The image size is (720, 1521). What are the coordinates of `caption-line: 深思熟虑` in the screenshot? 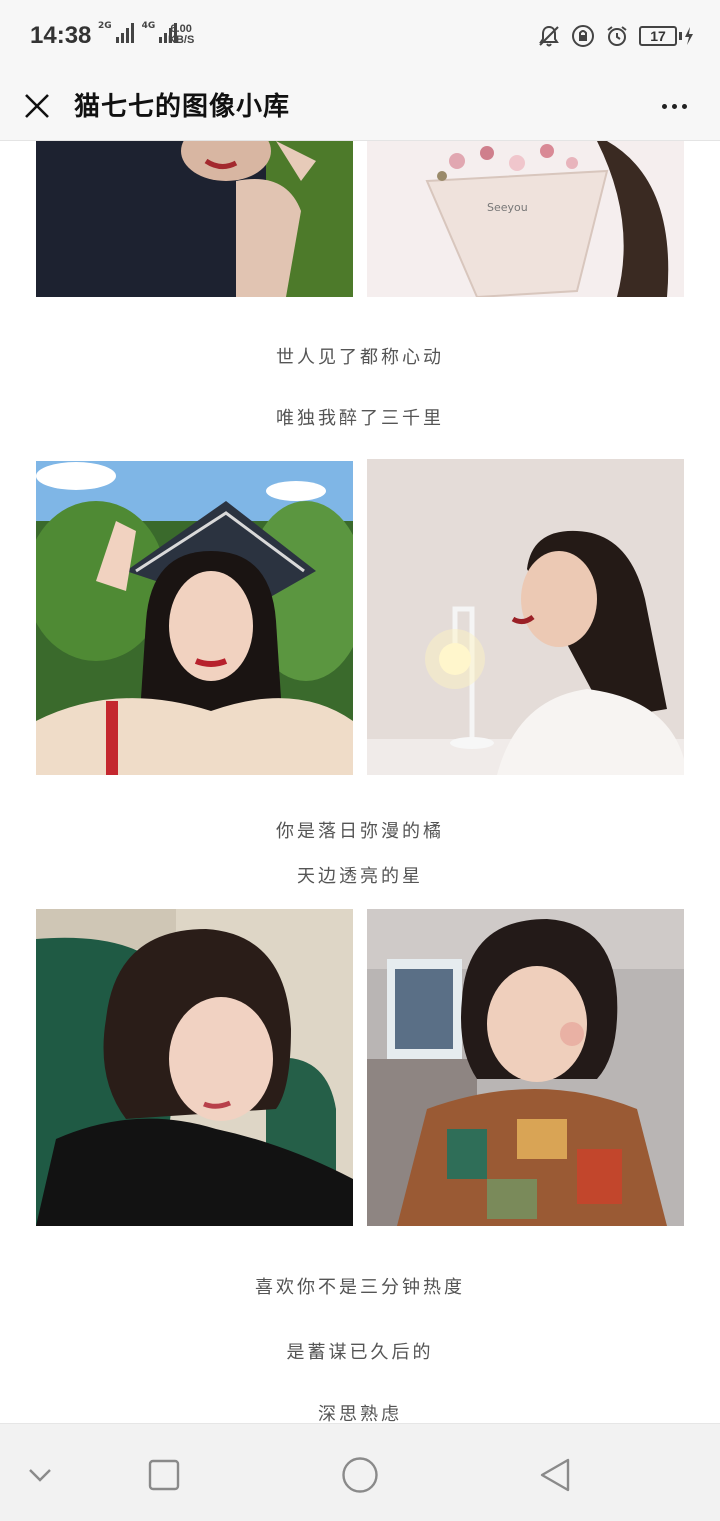 It's located at (360, 1413).